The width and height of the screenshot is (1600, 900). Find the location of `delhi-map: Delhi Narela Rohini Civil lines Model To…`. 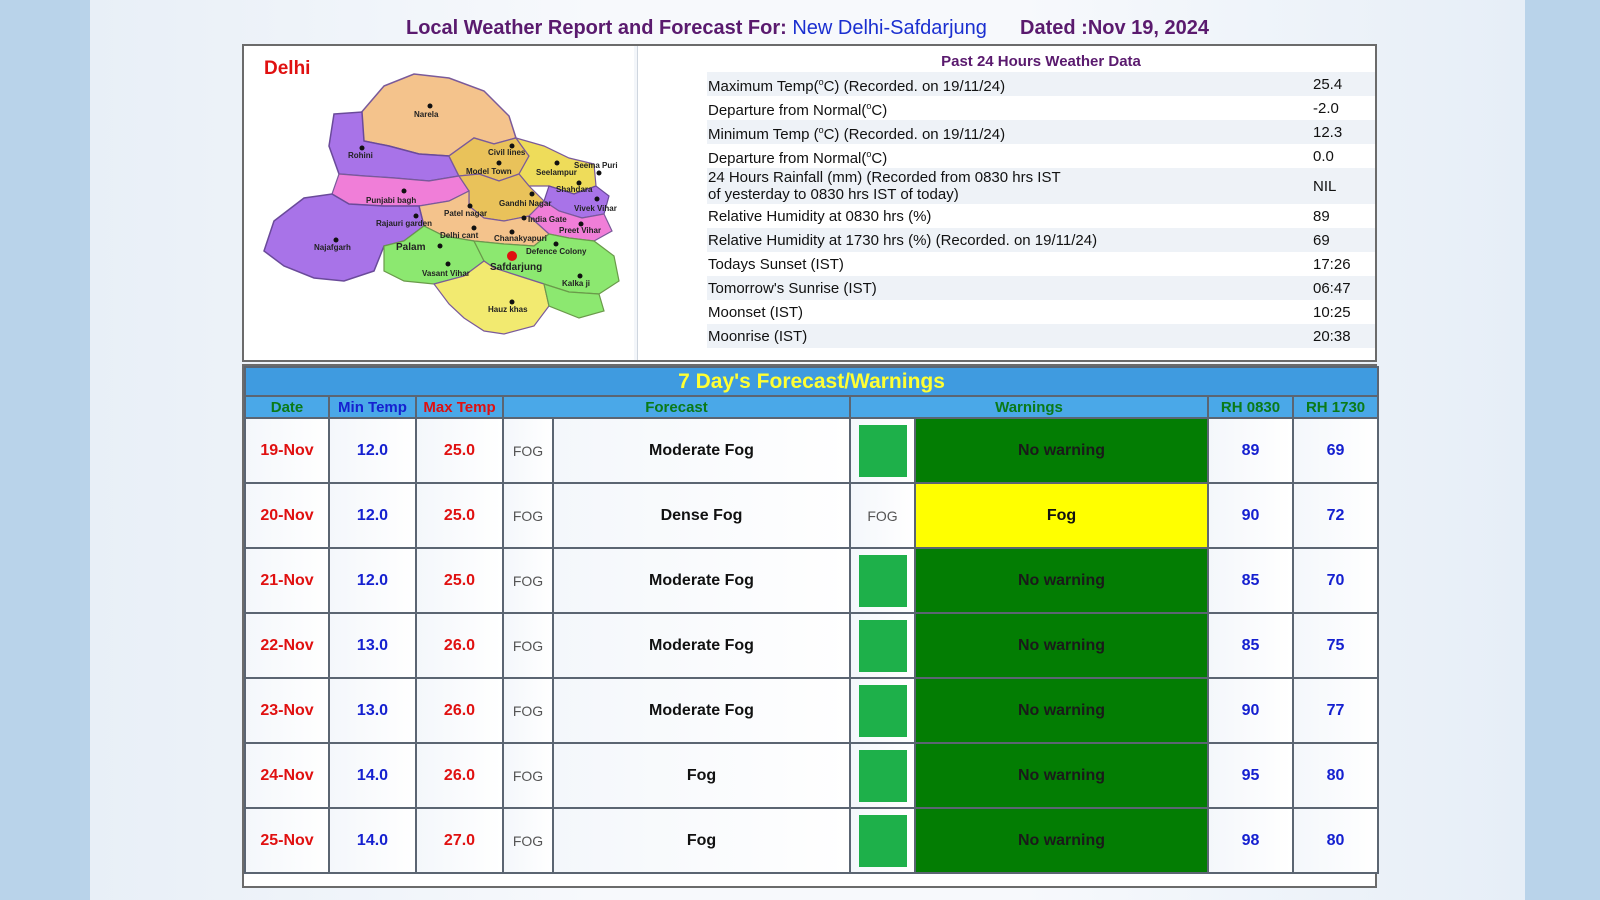

delhi-map: Delhi Narela Rohini Civil lines Model To… is located at coordinates (441, 203).